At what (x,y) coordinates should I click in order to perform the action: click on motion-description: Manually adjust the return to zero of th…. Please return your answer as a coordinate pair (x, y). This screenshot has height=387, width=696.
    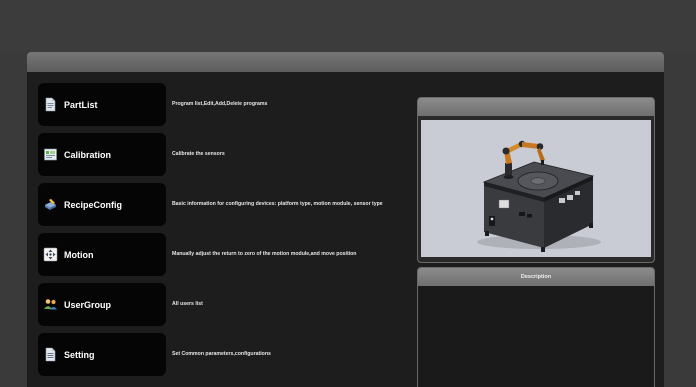
    Looking at the image, I should click on (264, 254).